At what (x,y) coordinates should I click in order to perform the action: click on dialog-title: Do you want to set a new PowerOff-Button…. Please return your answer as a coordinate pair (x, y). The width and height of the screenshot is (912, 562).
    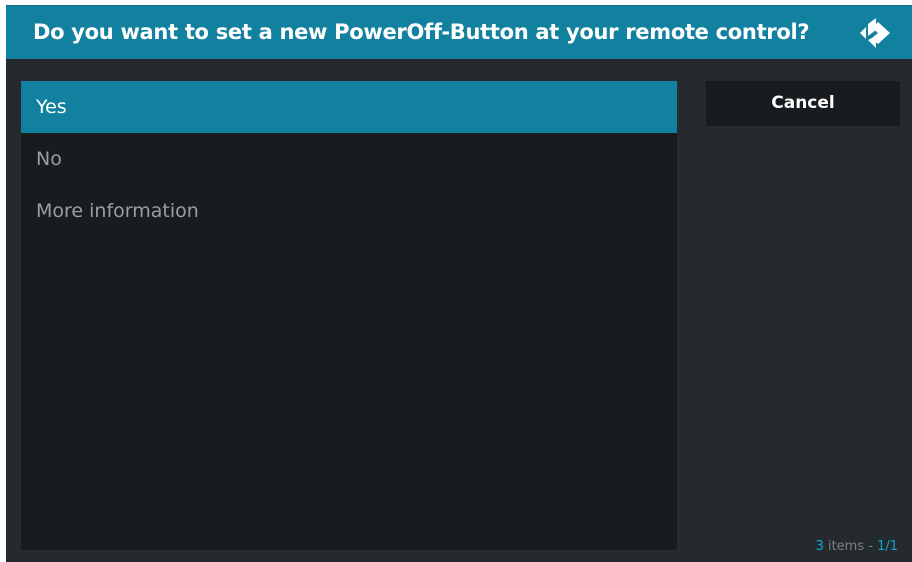
    Looking at the image, I should click on (421, 32).